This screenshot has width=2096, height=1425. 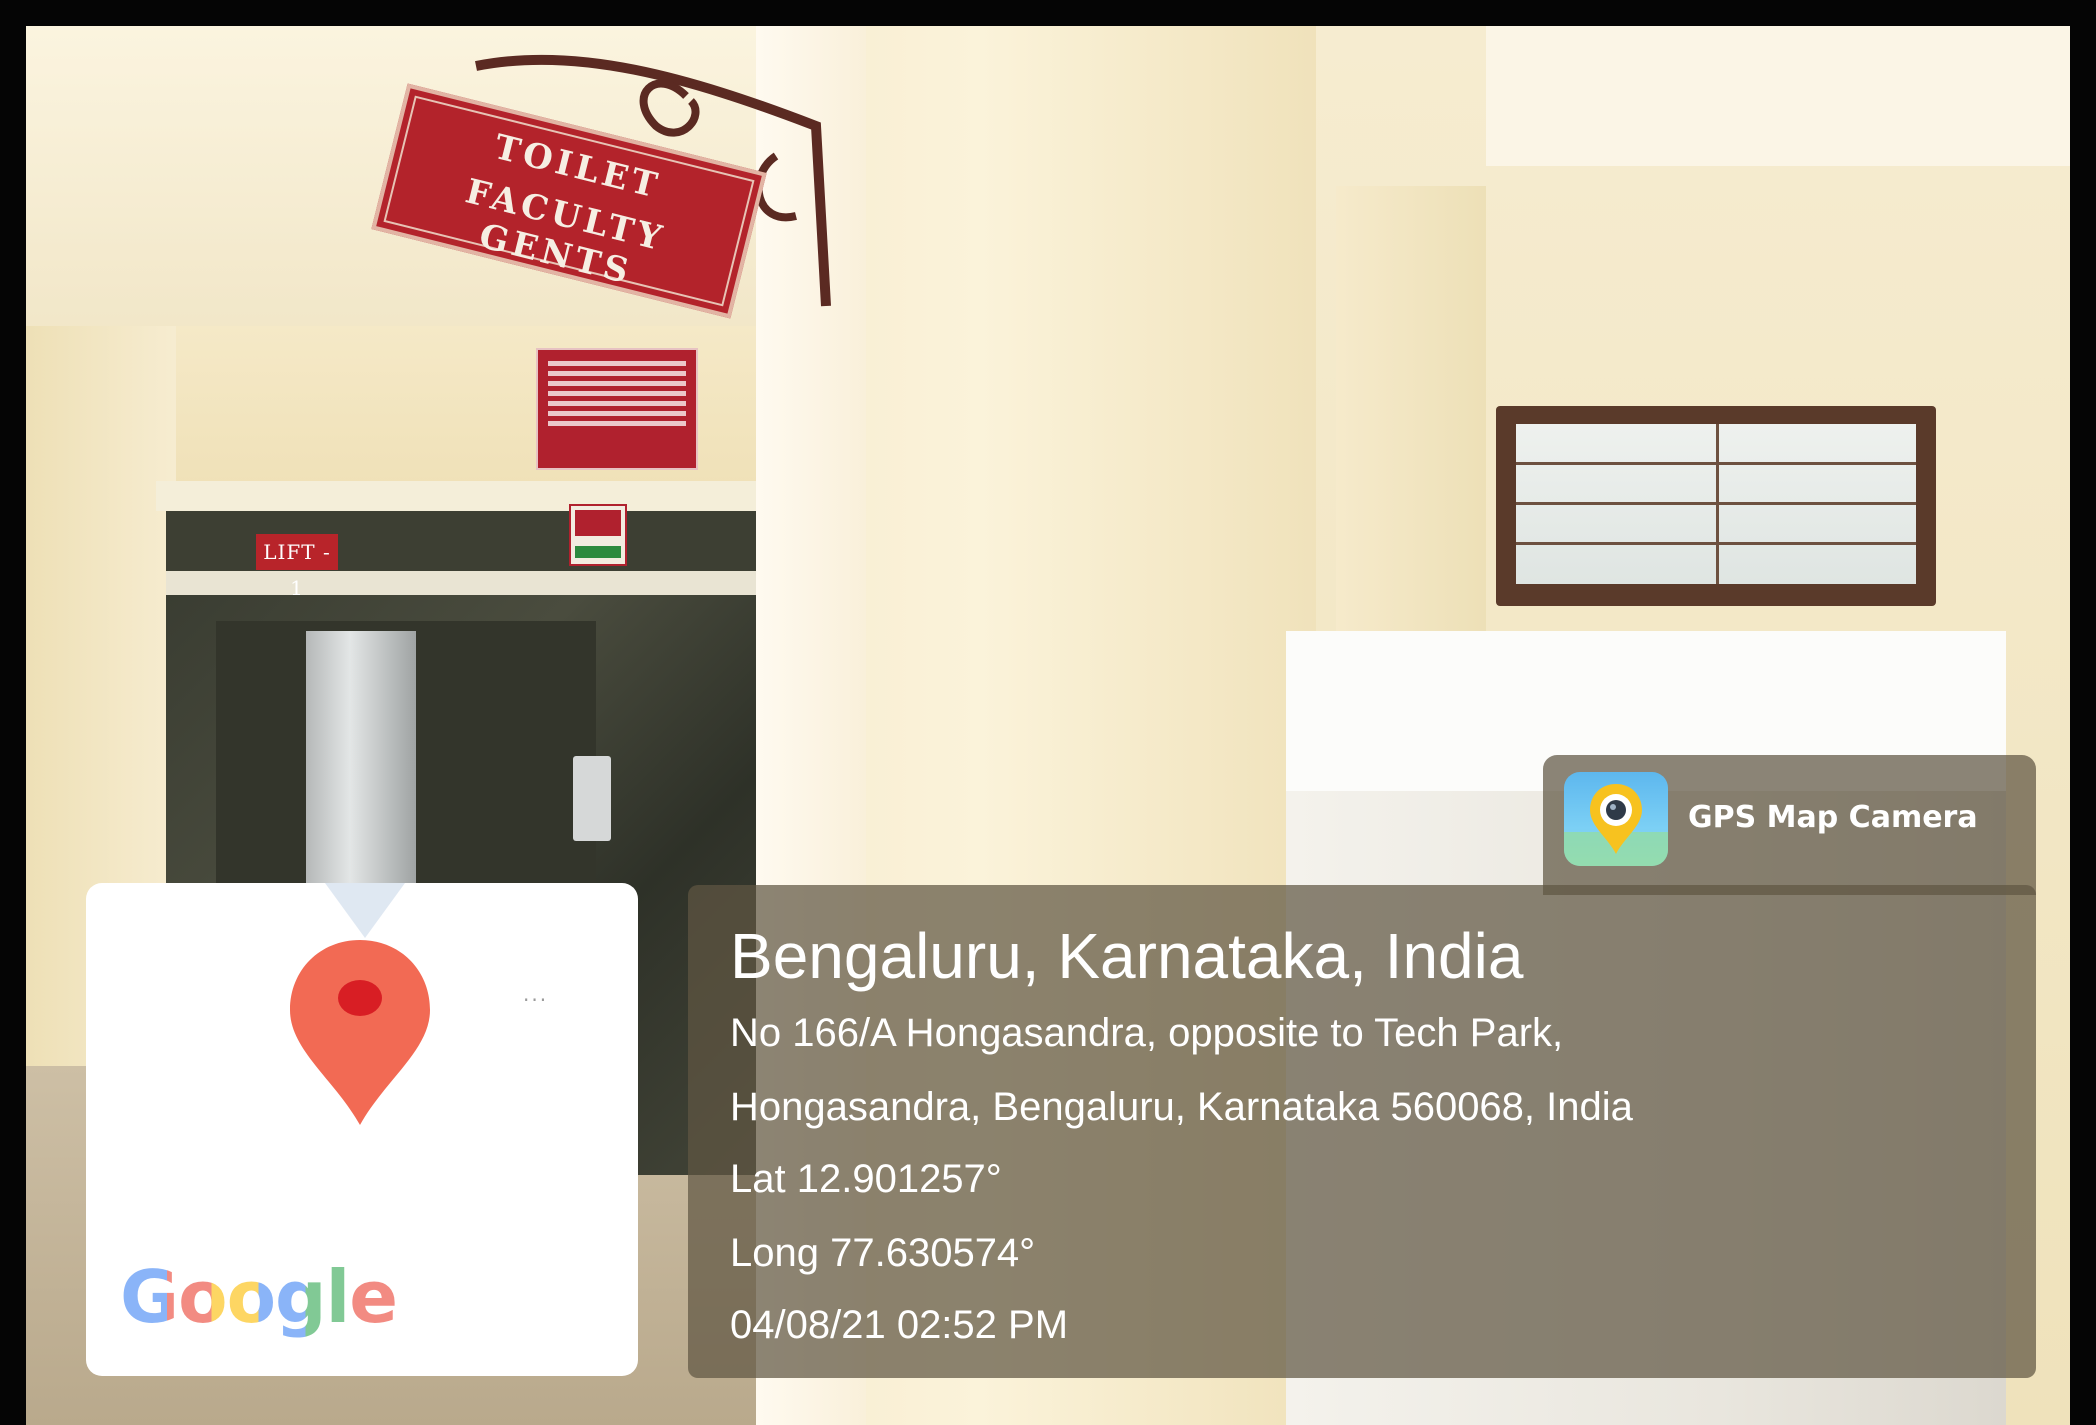 What do you see at coordinates (883, 1253) in the screenshot?
I see `longitude-readout: Long 77.630574°` at bounding box center [883, 1253].